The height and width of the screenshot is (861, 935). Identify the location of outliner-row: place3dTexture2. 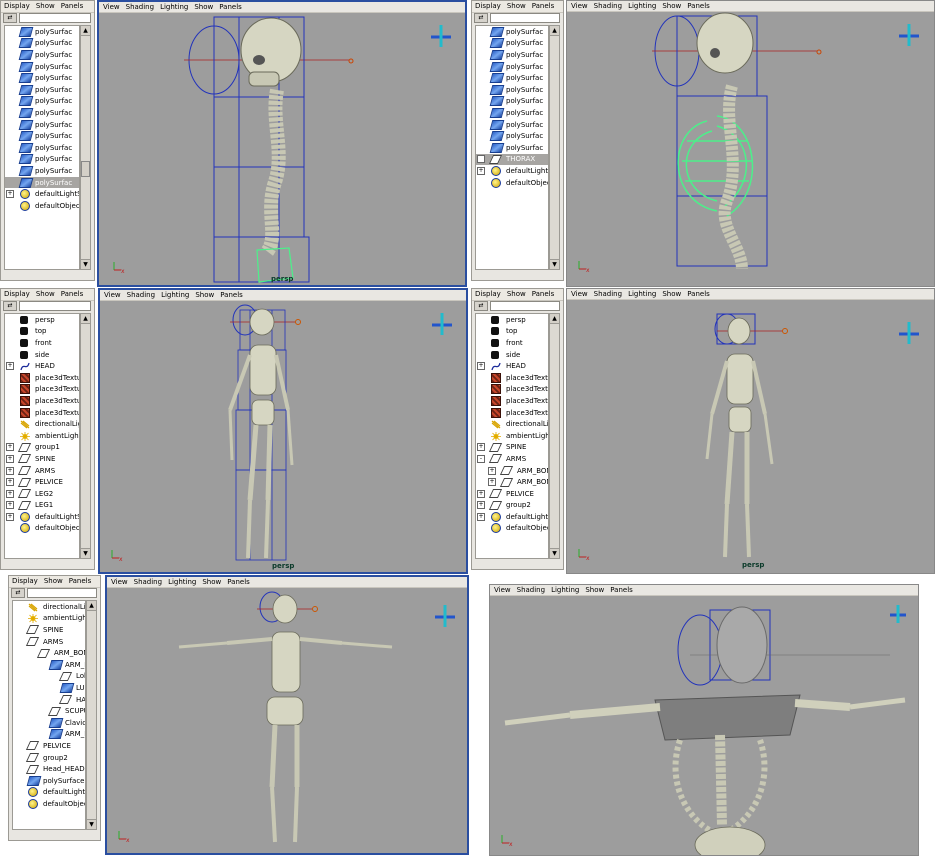
(42, 390).